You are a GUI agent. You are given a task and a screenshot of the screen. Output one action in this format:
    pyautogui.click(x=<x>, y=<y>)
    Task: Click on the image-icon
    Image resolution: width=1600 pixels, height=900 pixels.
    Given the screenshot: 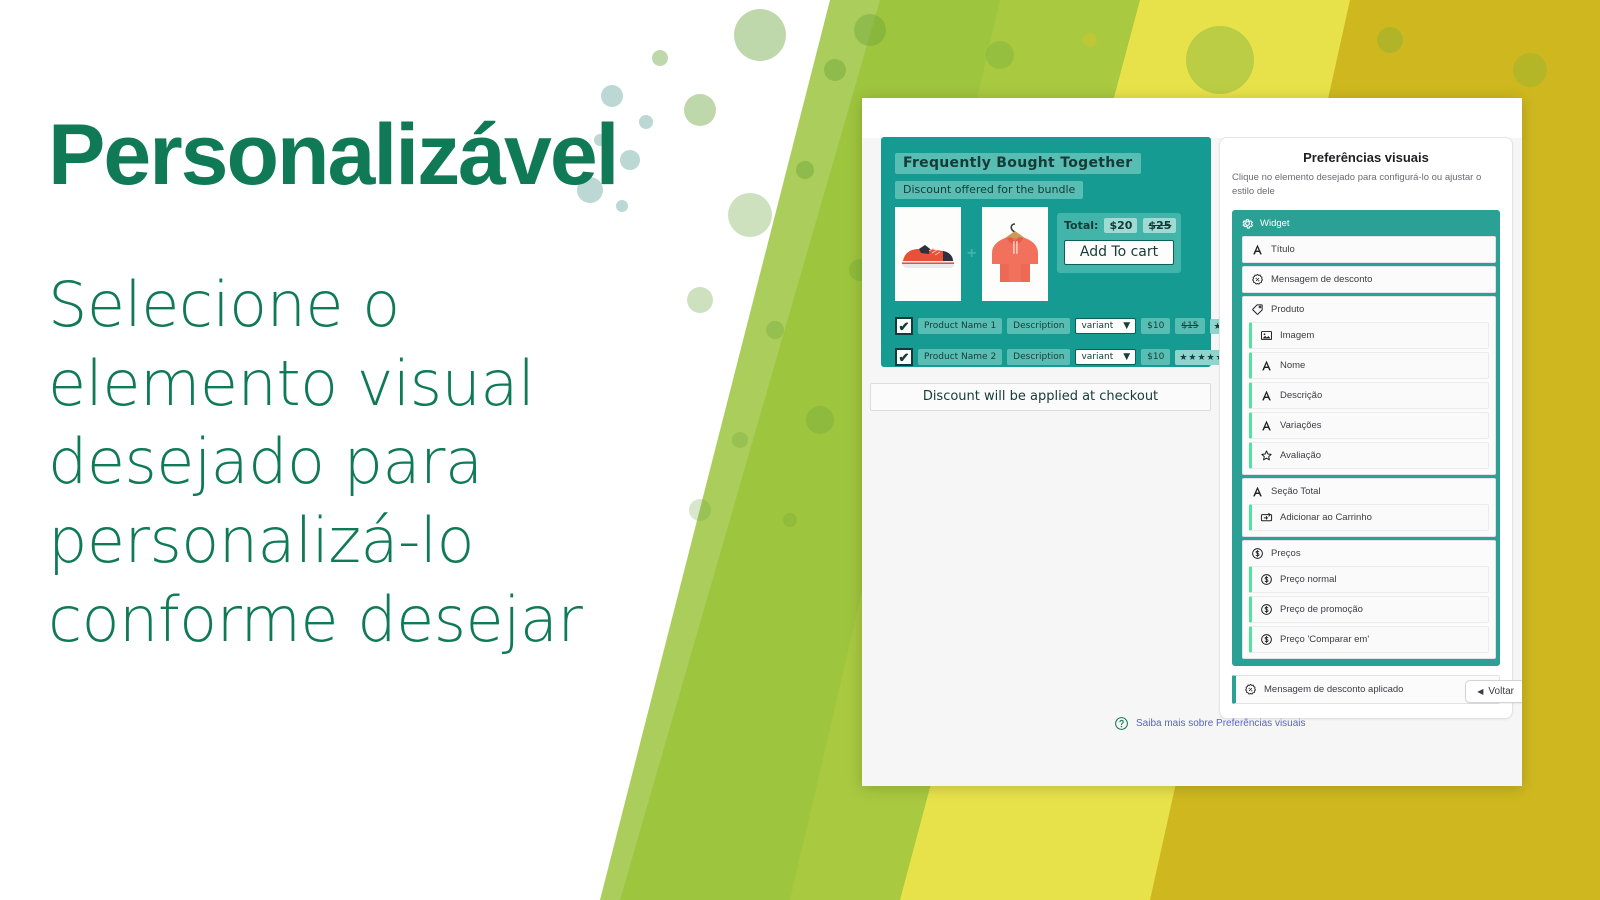 What is the action you would take?
    pyautogui.click(x=1266, y=335)
    